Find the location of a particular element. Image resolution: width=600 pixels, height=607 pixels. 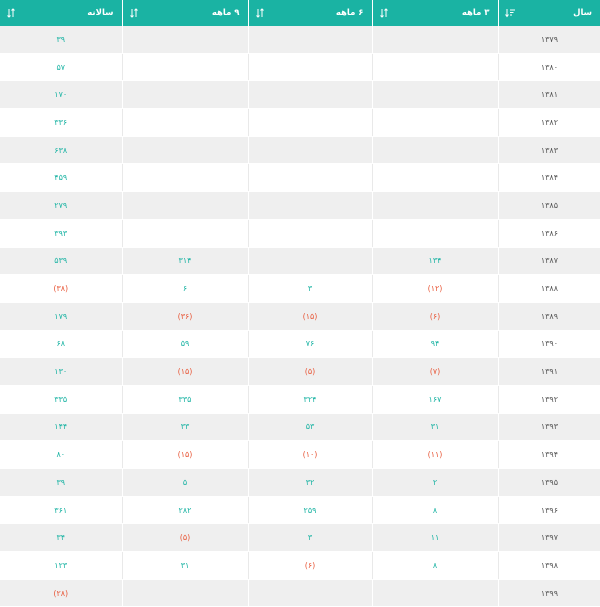

table-row: ۱۳۹۵ ۲ ۳۲ ۵ ۳۹ is located at coordinates (300, 482).